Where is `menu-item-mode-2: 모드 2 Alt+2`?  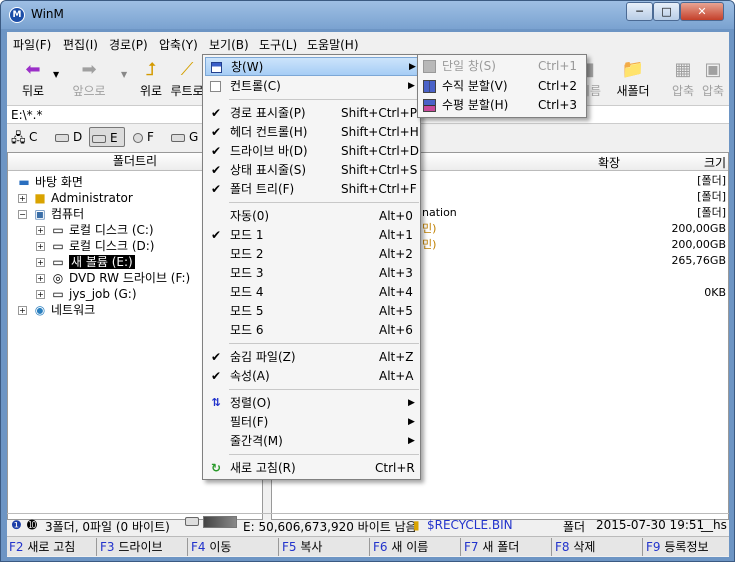 menu-item-mode-2: 모드 2 Alt+2 is located at coordinates (311, 254).